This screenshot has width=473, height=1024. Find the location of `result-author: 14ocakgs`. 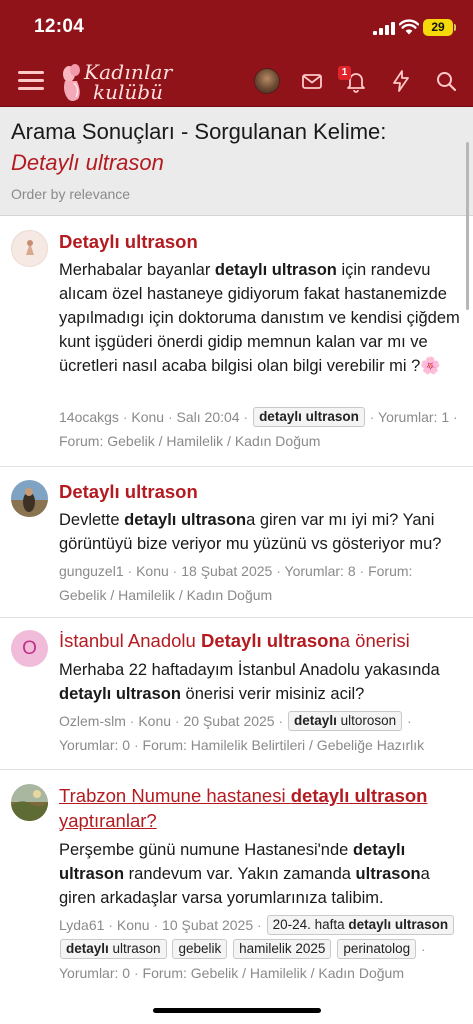

result-author: 14ocakgs is located at coordinates (89, 417).